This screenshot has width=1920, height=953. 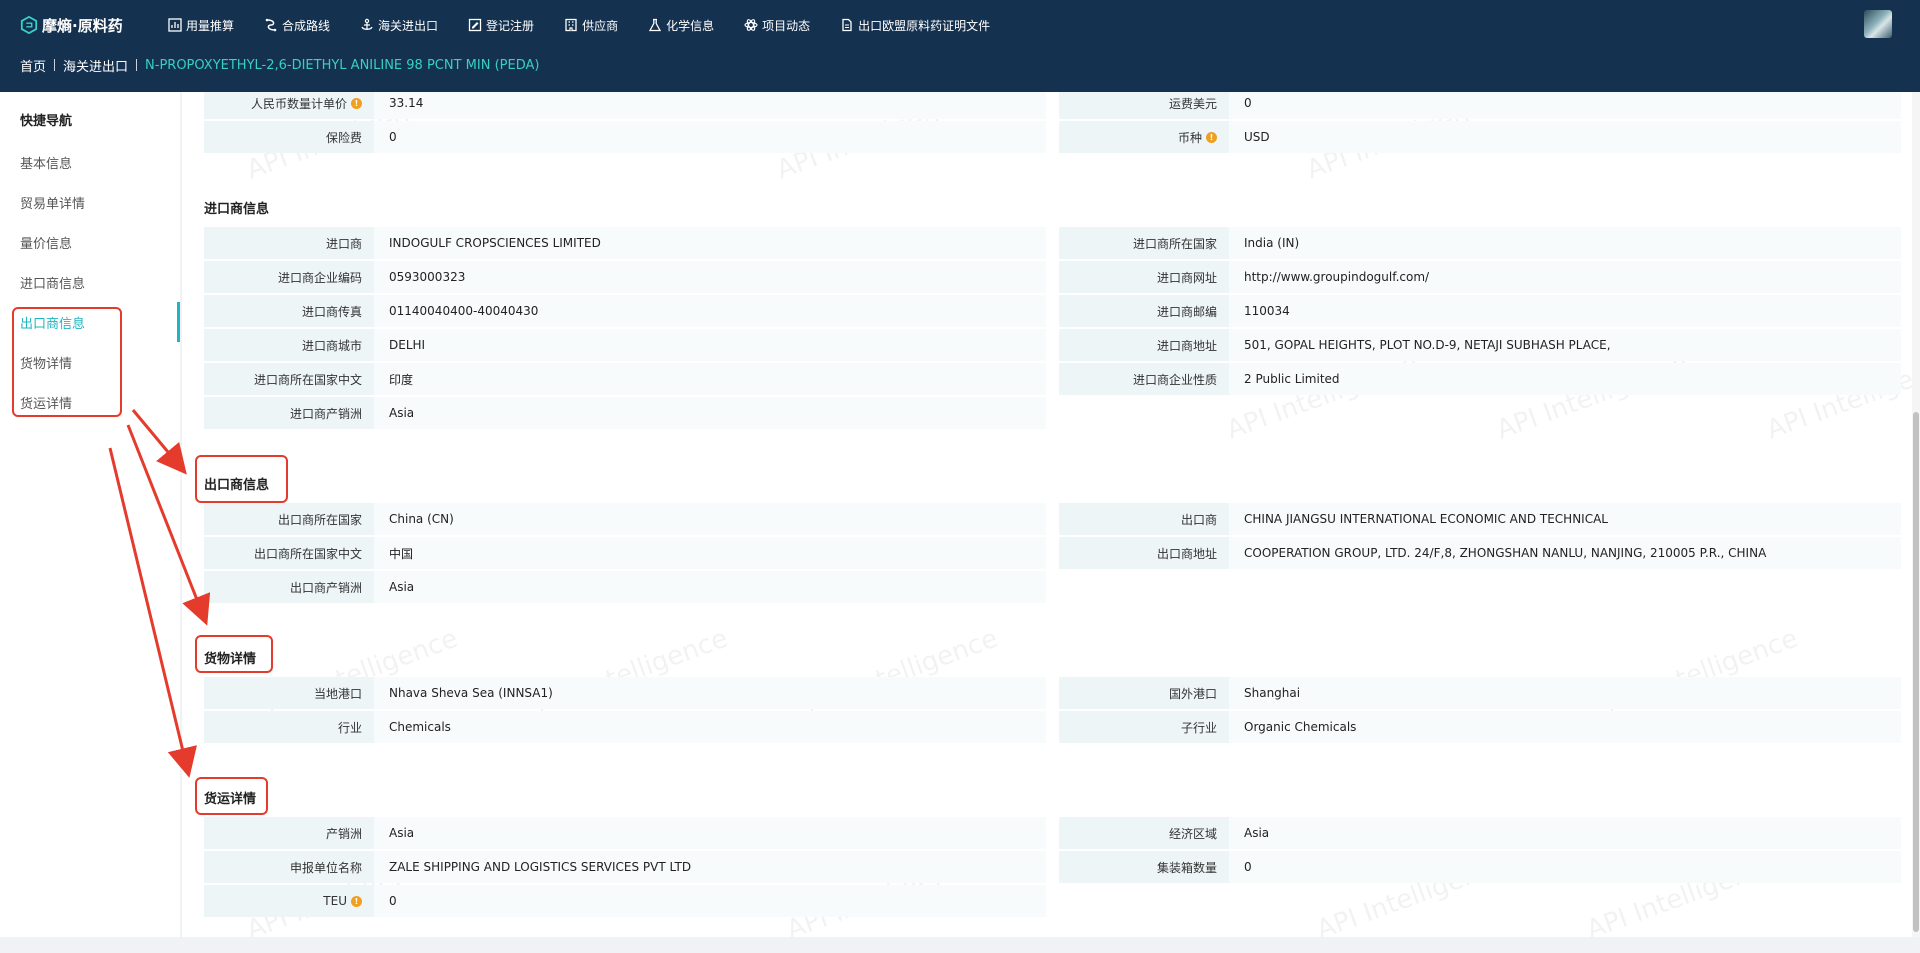 I want to click on field-value: 01140040400-40040430, so click(x=710, y=311).